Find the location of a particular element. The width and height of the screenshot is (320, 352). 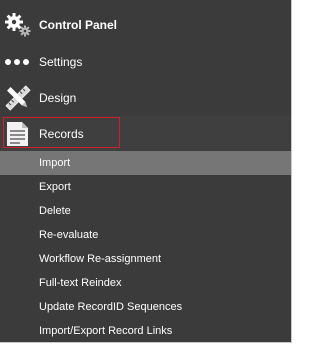

submenu-item-workflow-reassignment: Workflow Re-assignment is located at coordinates (145, 259).